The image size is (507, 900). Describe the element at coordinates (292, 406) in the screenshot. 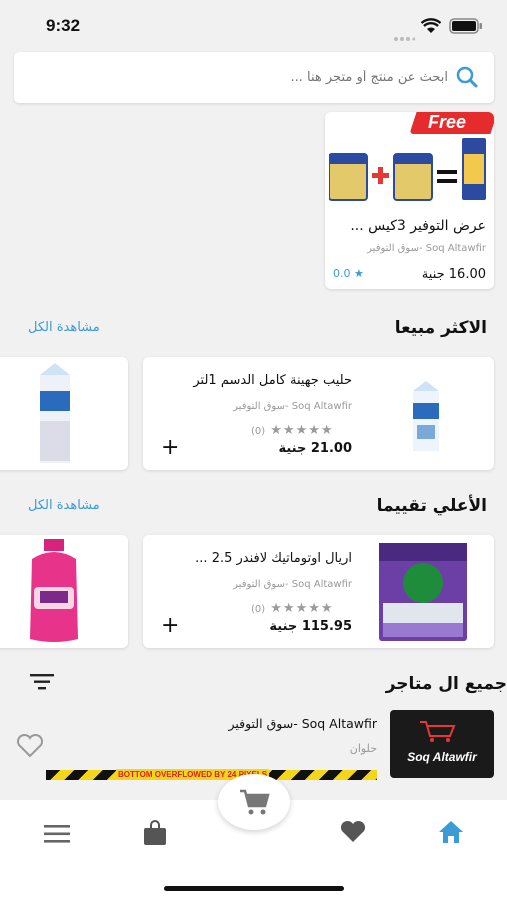

I see `product-store-milk: Soq Altawfir -سوق التوفير` at that location.